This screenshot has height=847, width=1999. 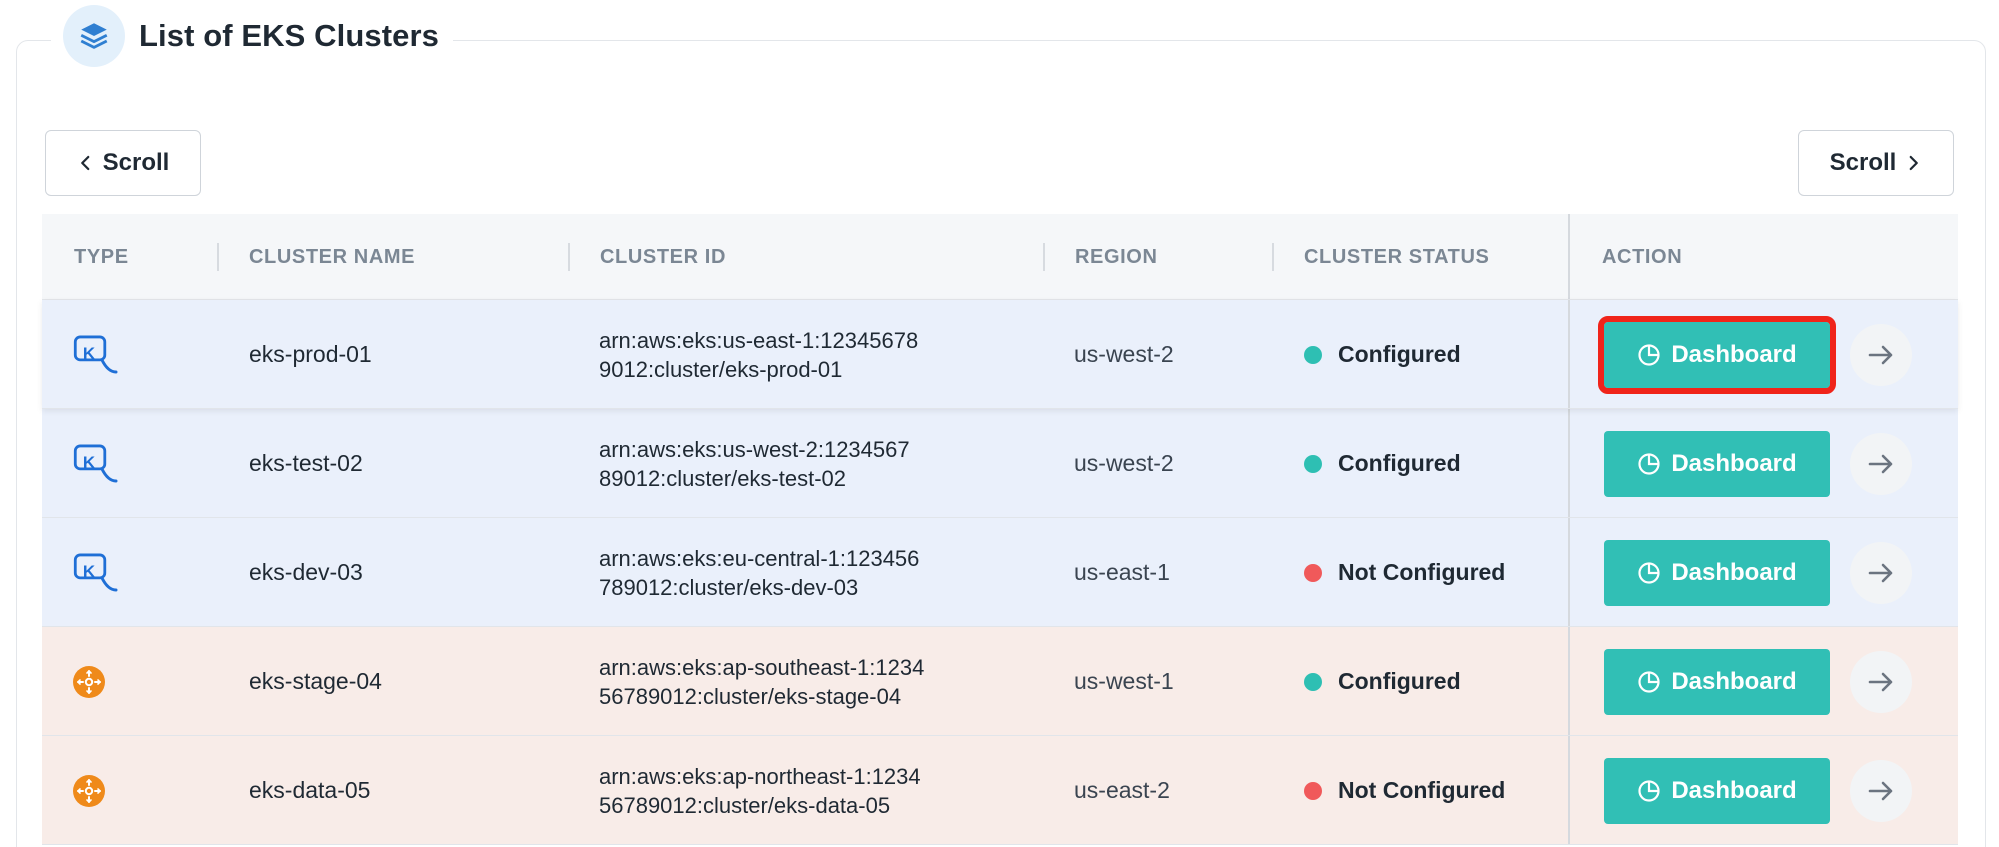 What do you see at coordinates (101, 256) in the screenshot?
I see `column-header-type: TYPE` at bounding box center [101, 256].